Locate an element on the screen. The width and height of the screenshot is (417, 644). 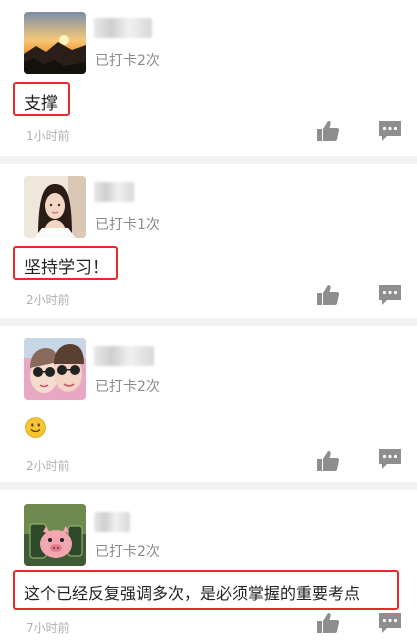
post-time: 1小时前 is located at coordinates (48, 136).